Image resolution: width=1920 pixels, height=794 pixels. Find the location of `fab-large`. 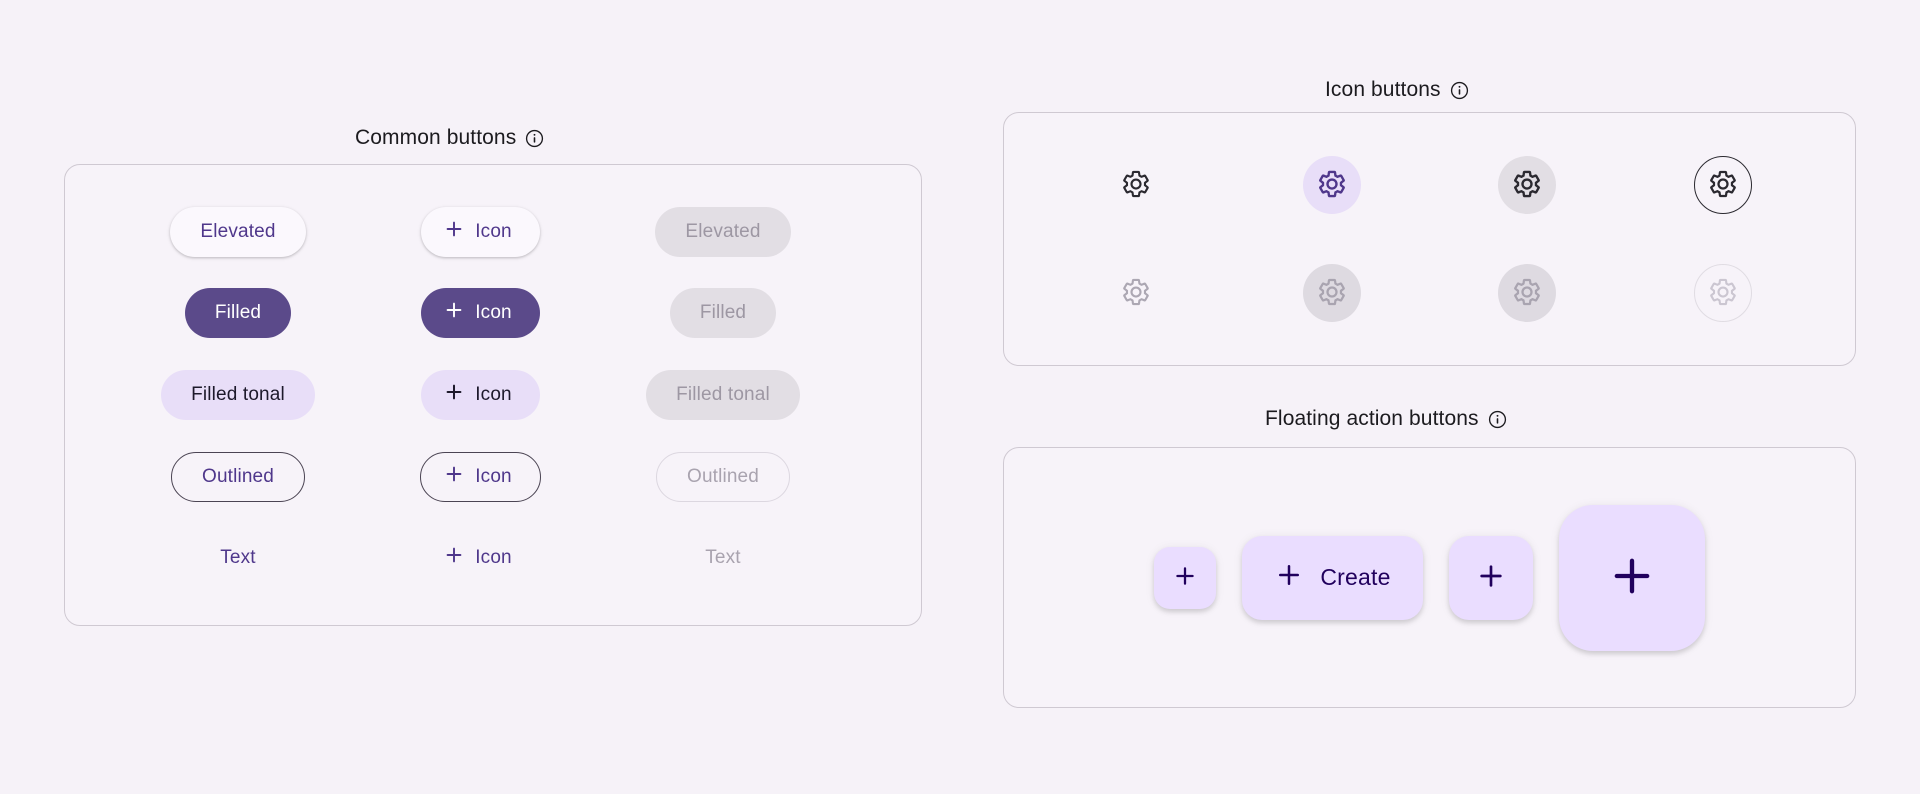

fab-large is located at coordinates (1631, 577).